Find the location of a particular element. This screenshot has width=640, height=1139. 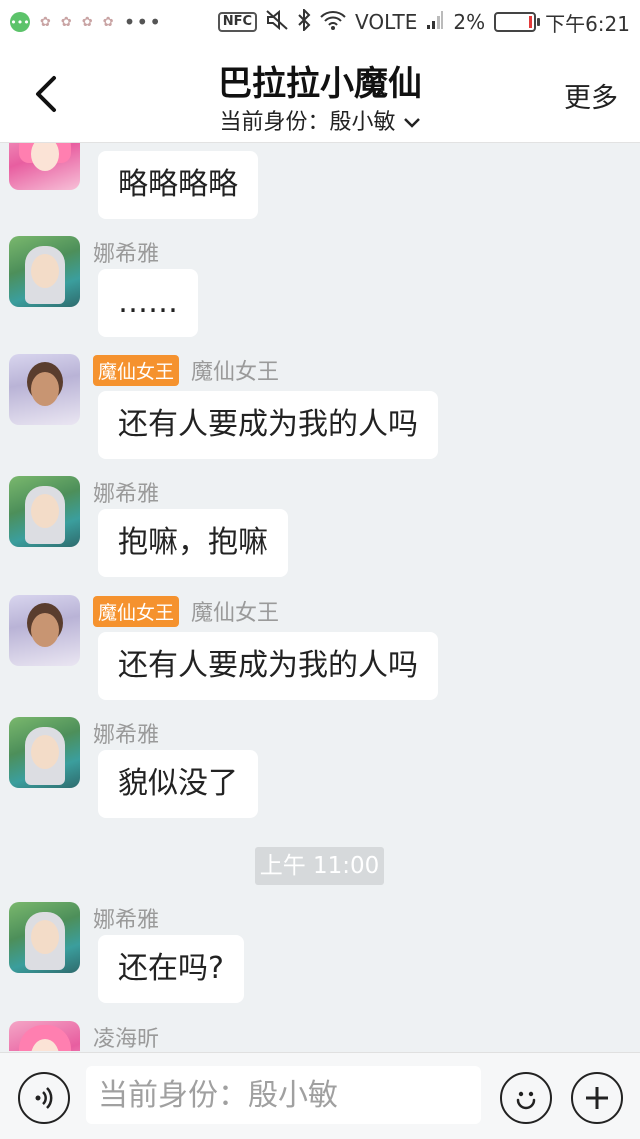

identity-label: 当前身份：殷小敏 is located at coordinates (307, 122).